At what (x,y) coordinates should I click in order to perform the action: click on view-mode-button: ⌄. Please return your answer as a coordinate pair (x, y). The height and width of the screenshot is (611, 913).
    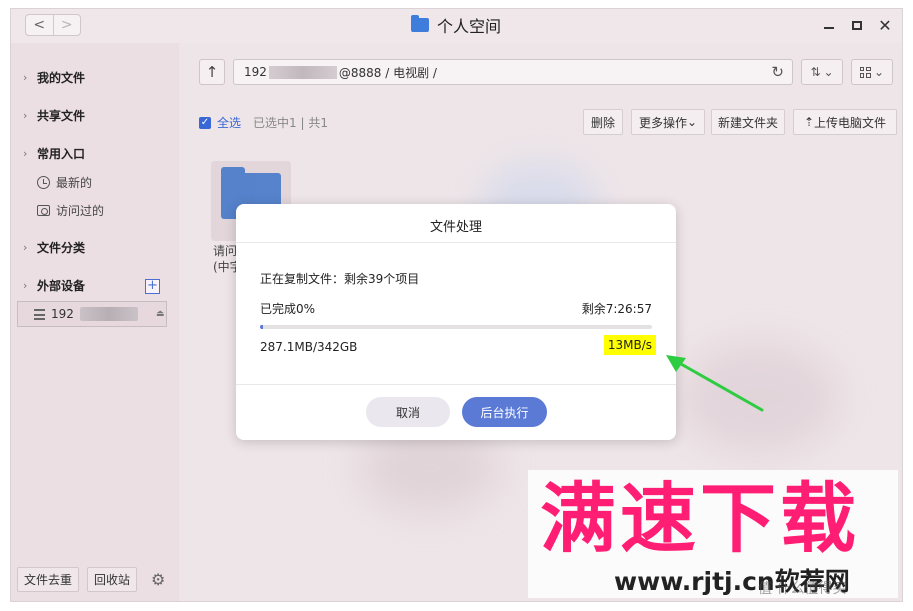
    Looking at the image, I should click on (872, 72).